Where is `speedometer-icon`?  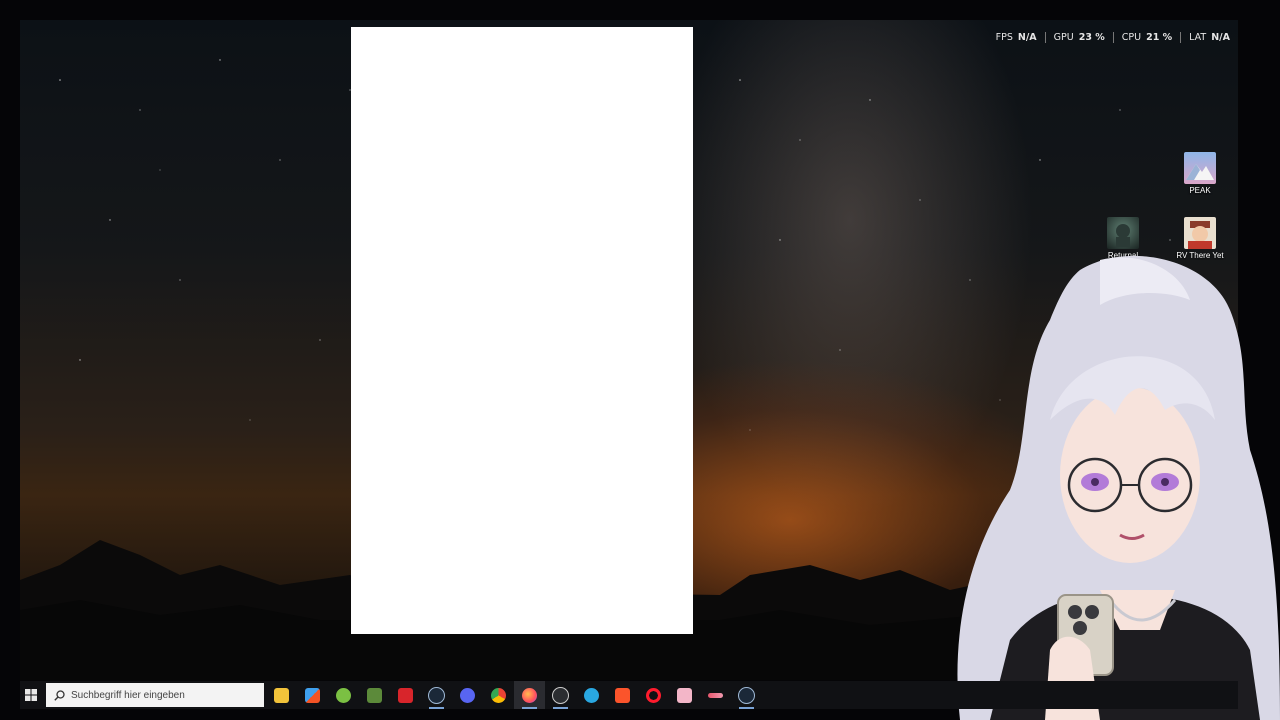
speedometer-icon is located at coordinates (560, 695).